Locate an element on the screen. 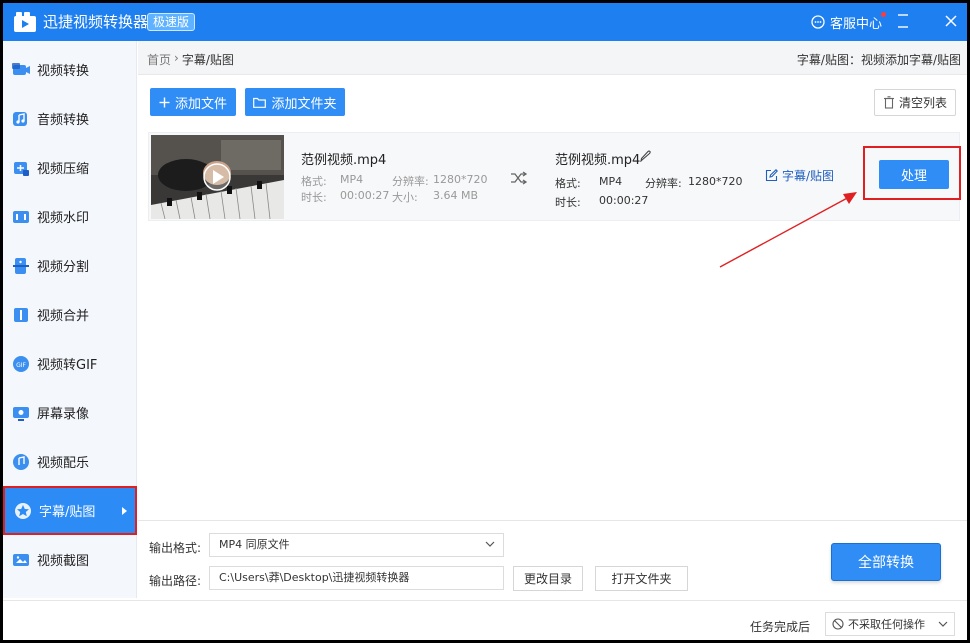  breadcrumb: 首页 › 字幕/贴图 is located at coordinates (190, 59).